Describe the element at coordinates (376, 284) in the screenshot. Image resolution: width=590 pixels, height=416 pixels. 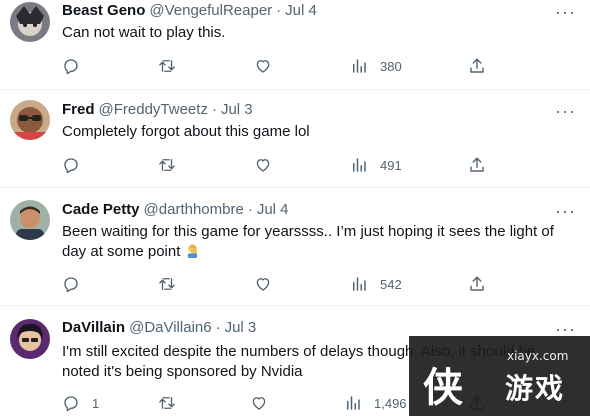
I see `views-button: 542` at that location.